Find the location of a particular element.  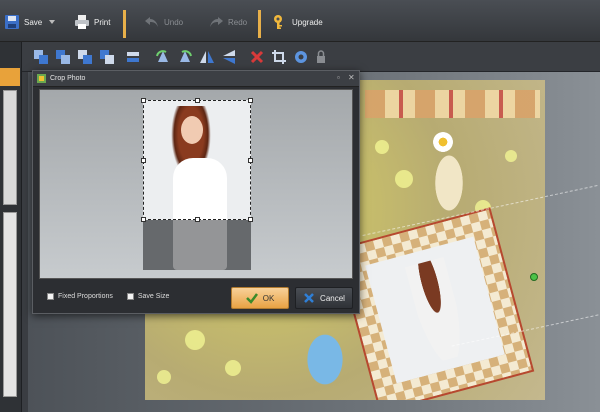

flip-vertical-button is located at coordinates (229, 57).